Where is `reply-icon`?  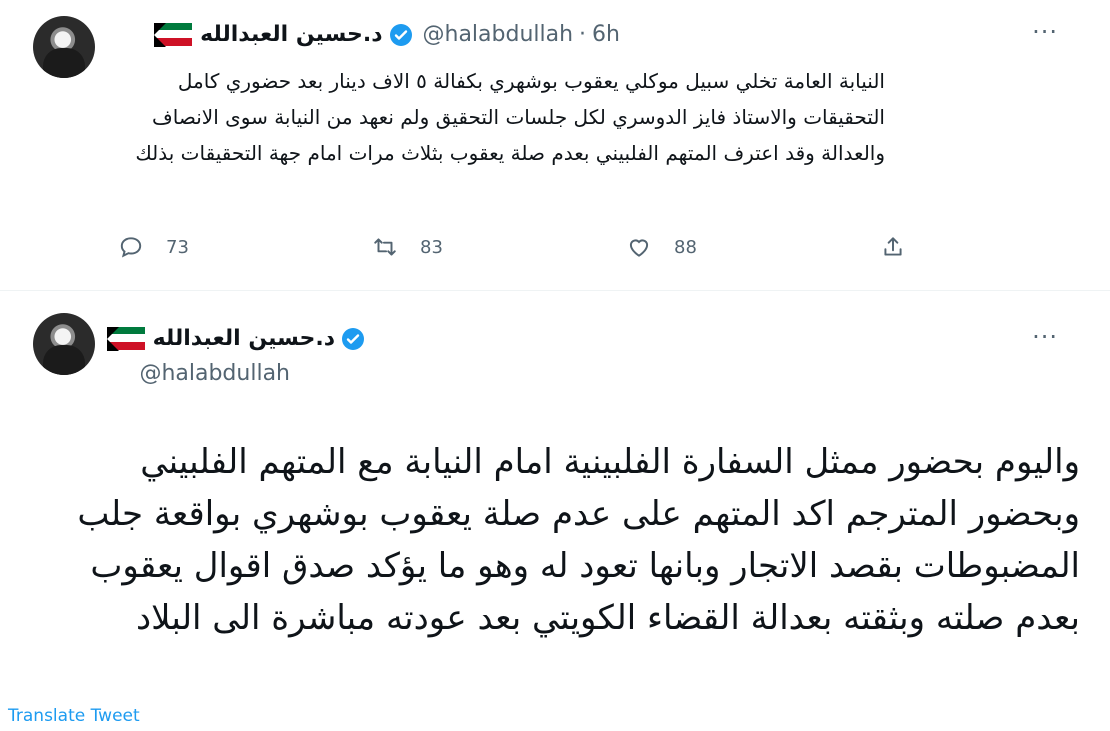 reply-icon is located at coordinates (131, 247).